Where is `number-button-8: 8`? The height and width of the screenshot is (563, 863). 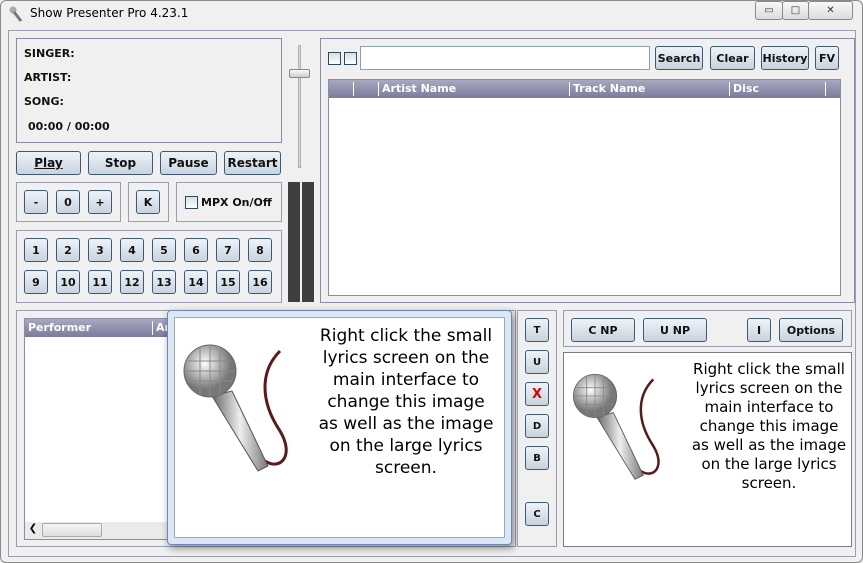 number-button-8: 8 is located at coordinates (260, 250).